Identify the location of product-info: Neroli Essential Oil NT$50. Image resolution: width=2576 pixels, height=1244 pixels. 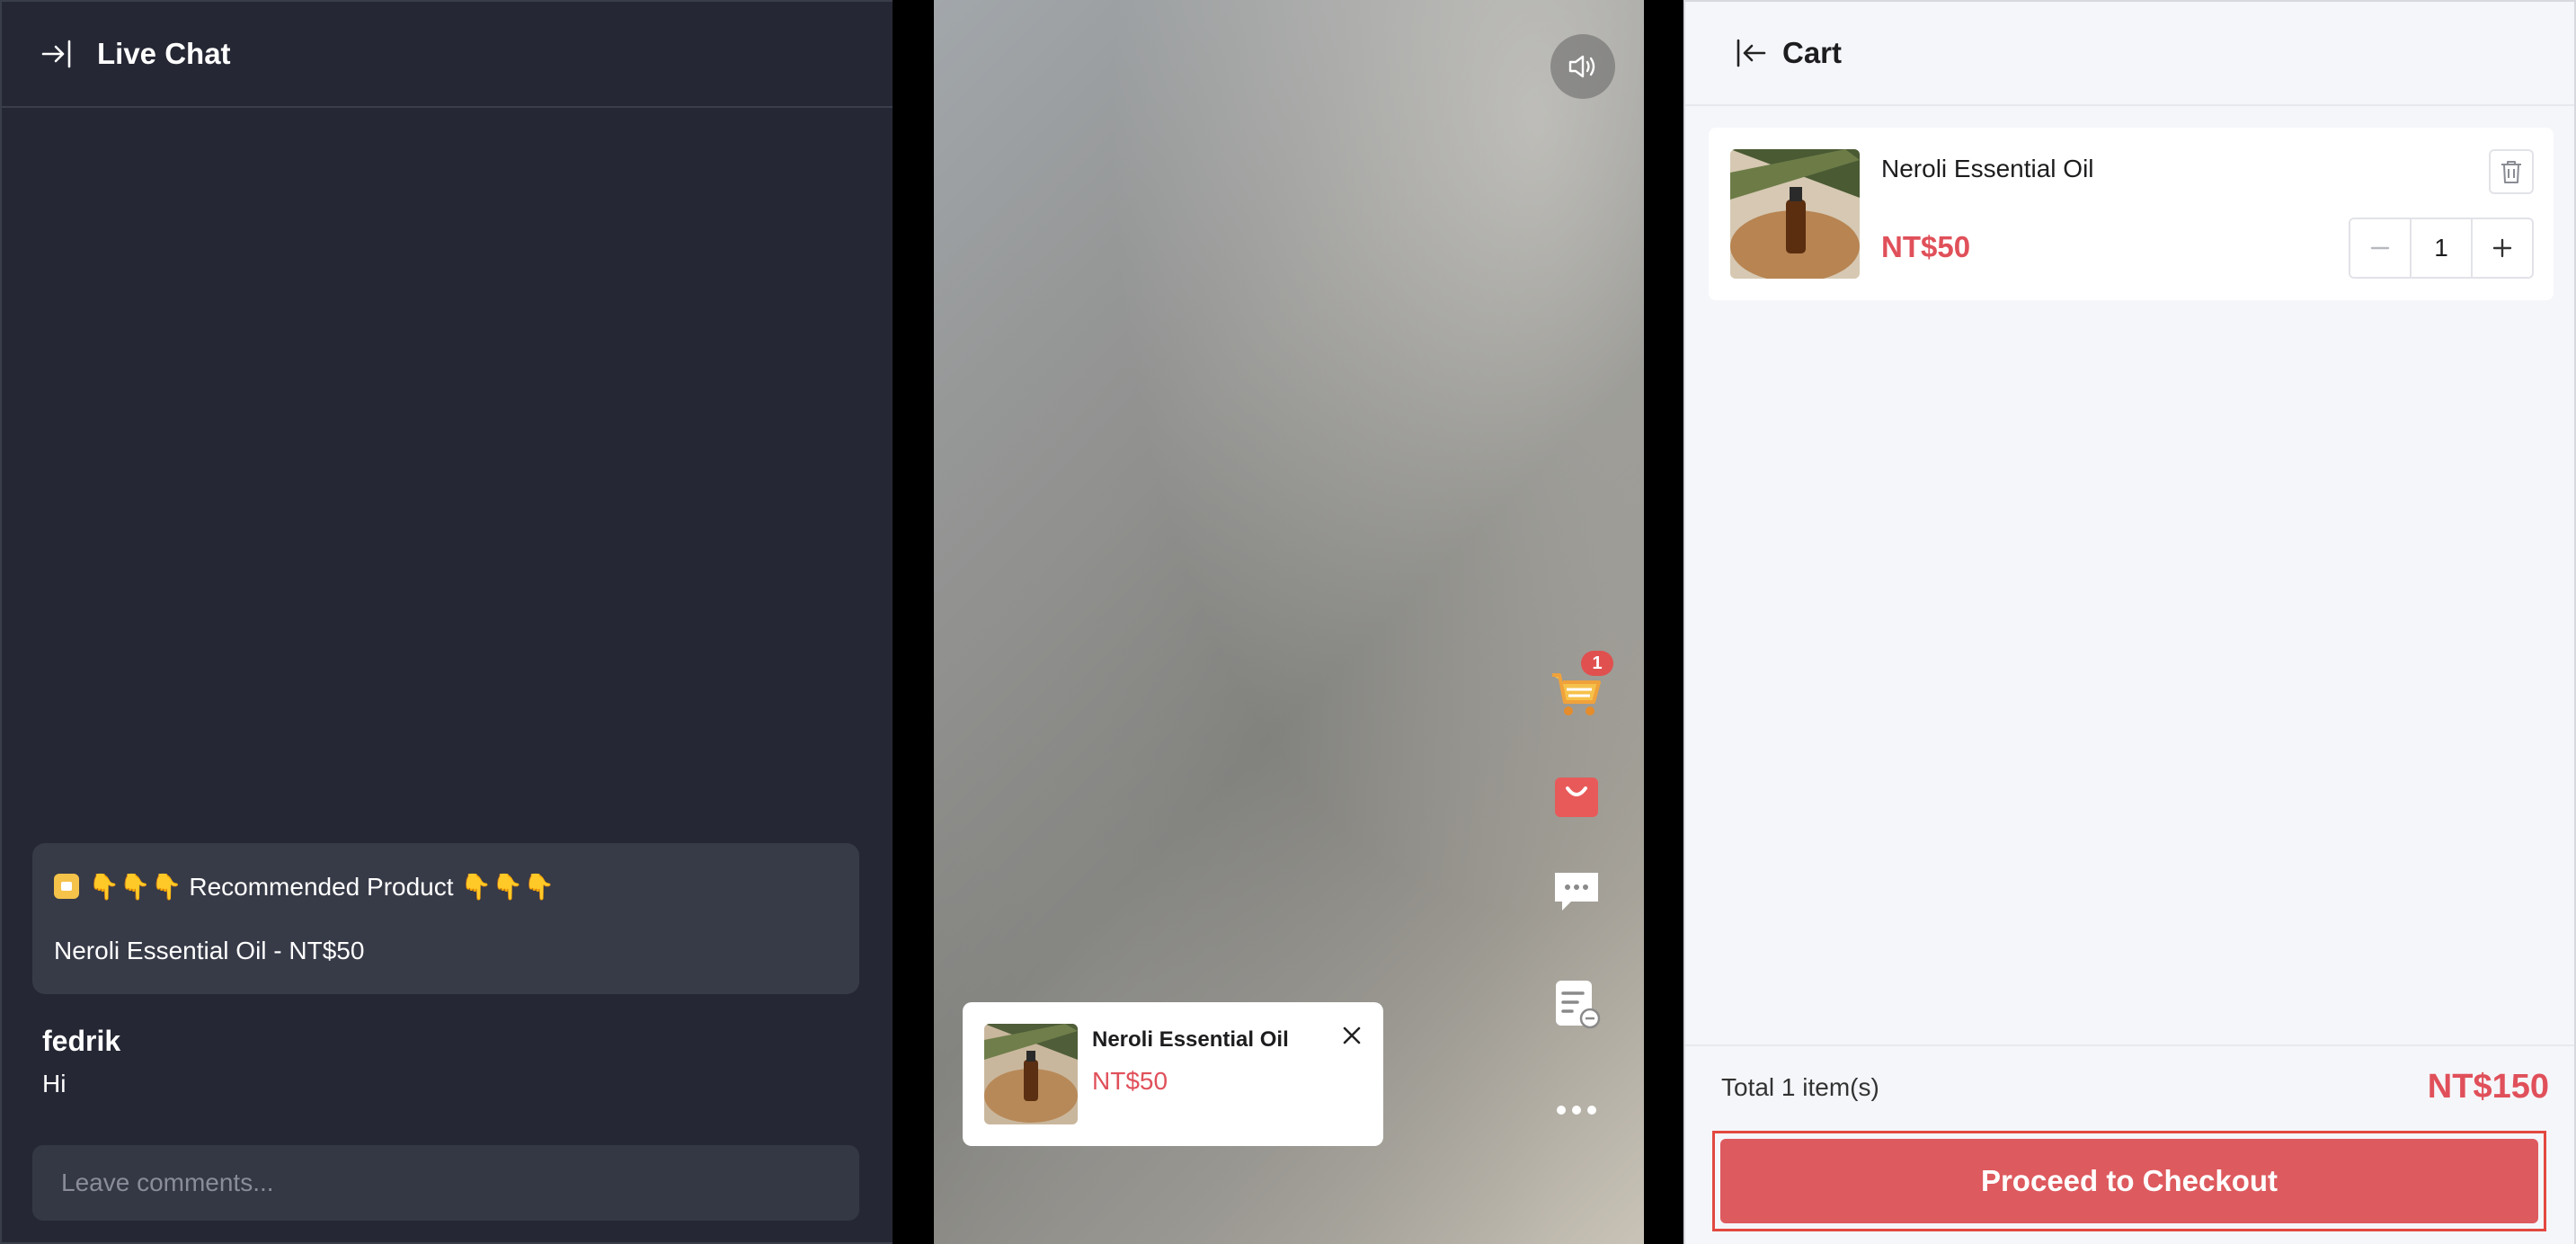
(1190, 1074).